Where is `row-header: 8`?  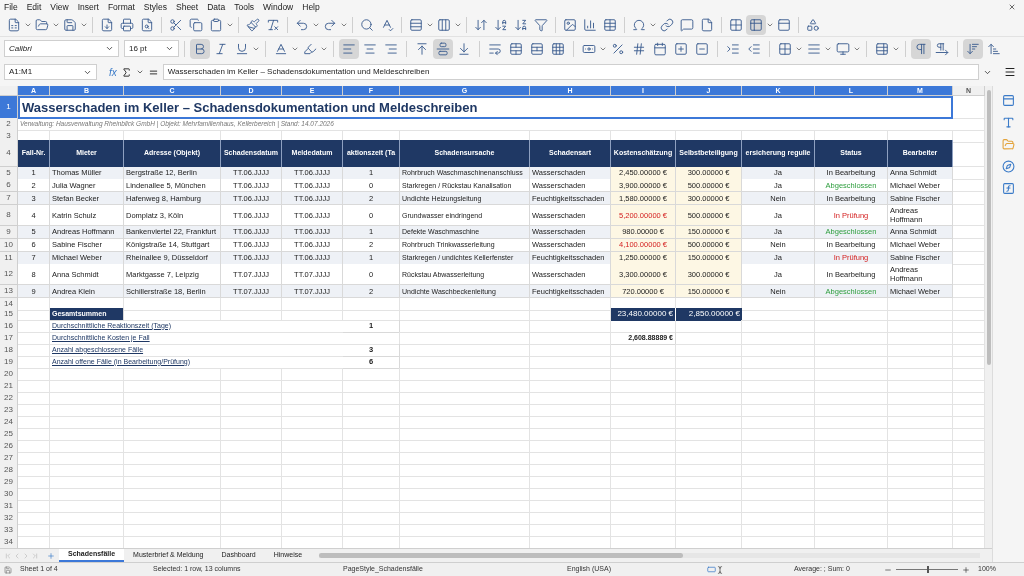 row-header: 8 is located at coordinates (9, 216).